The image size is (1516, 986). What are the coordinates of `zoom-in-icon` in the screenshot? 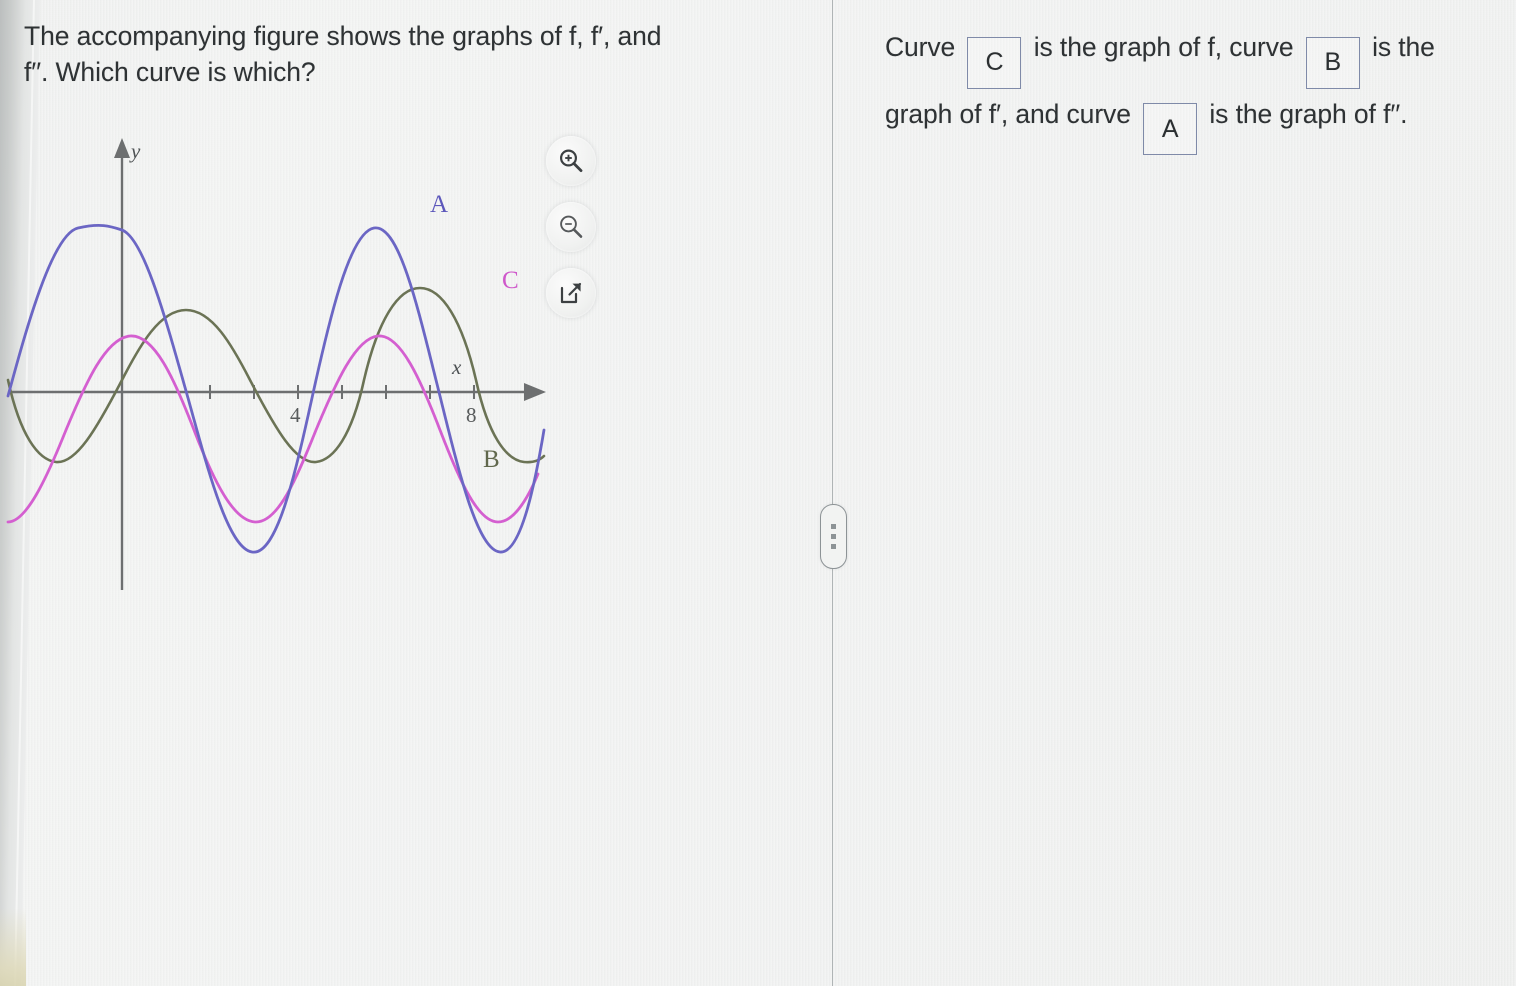 It's located at (571, 161).